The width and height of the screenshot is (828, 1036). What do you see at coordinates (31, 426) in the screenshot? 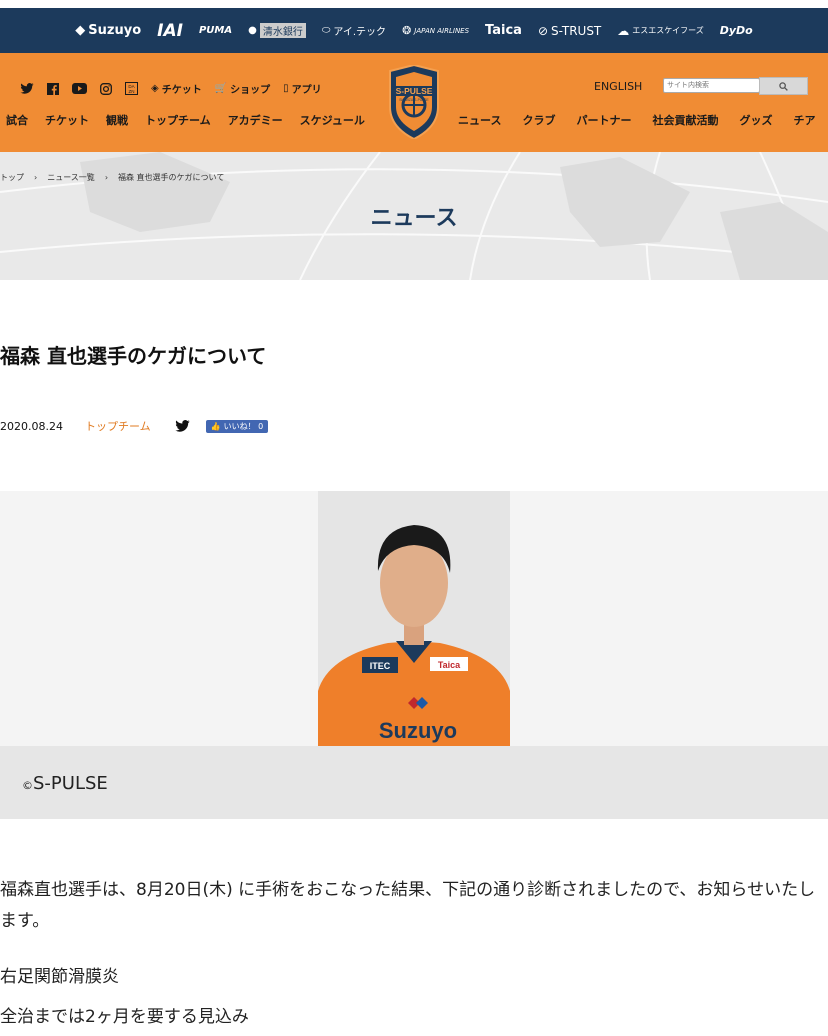
I see `article-date: 2020.08.24` at bounding box center [31, 426].